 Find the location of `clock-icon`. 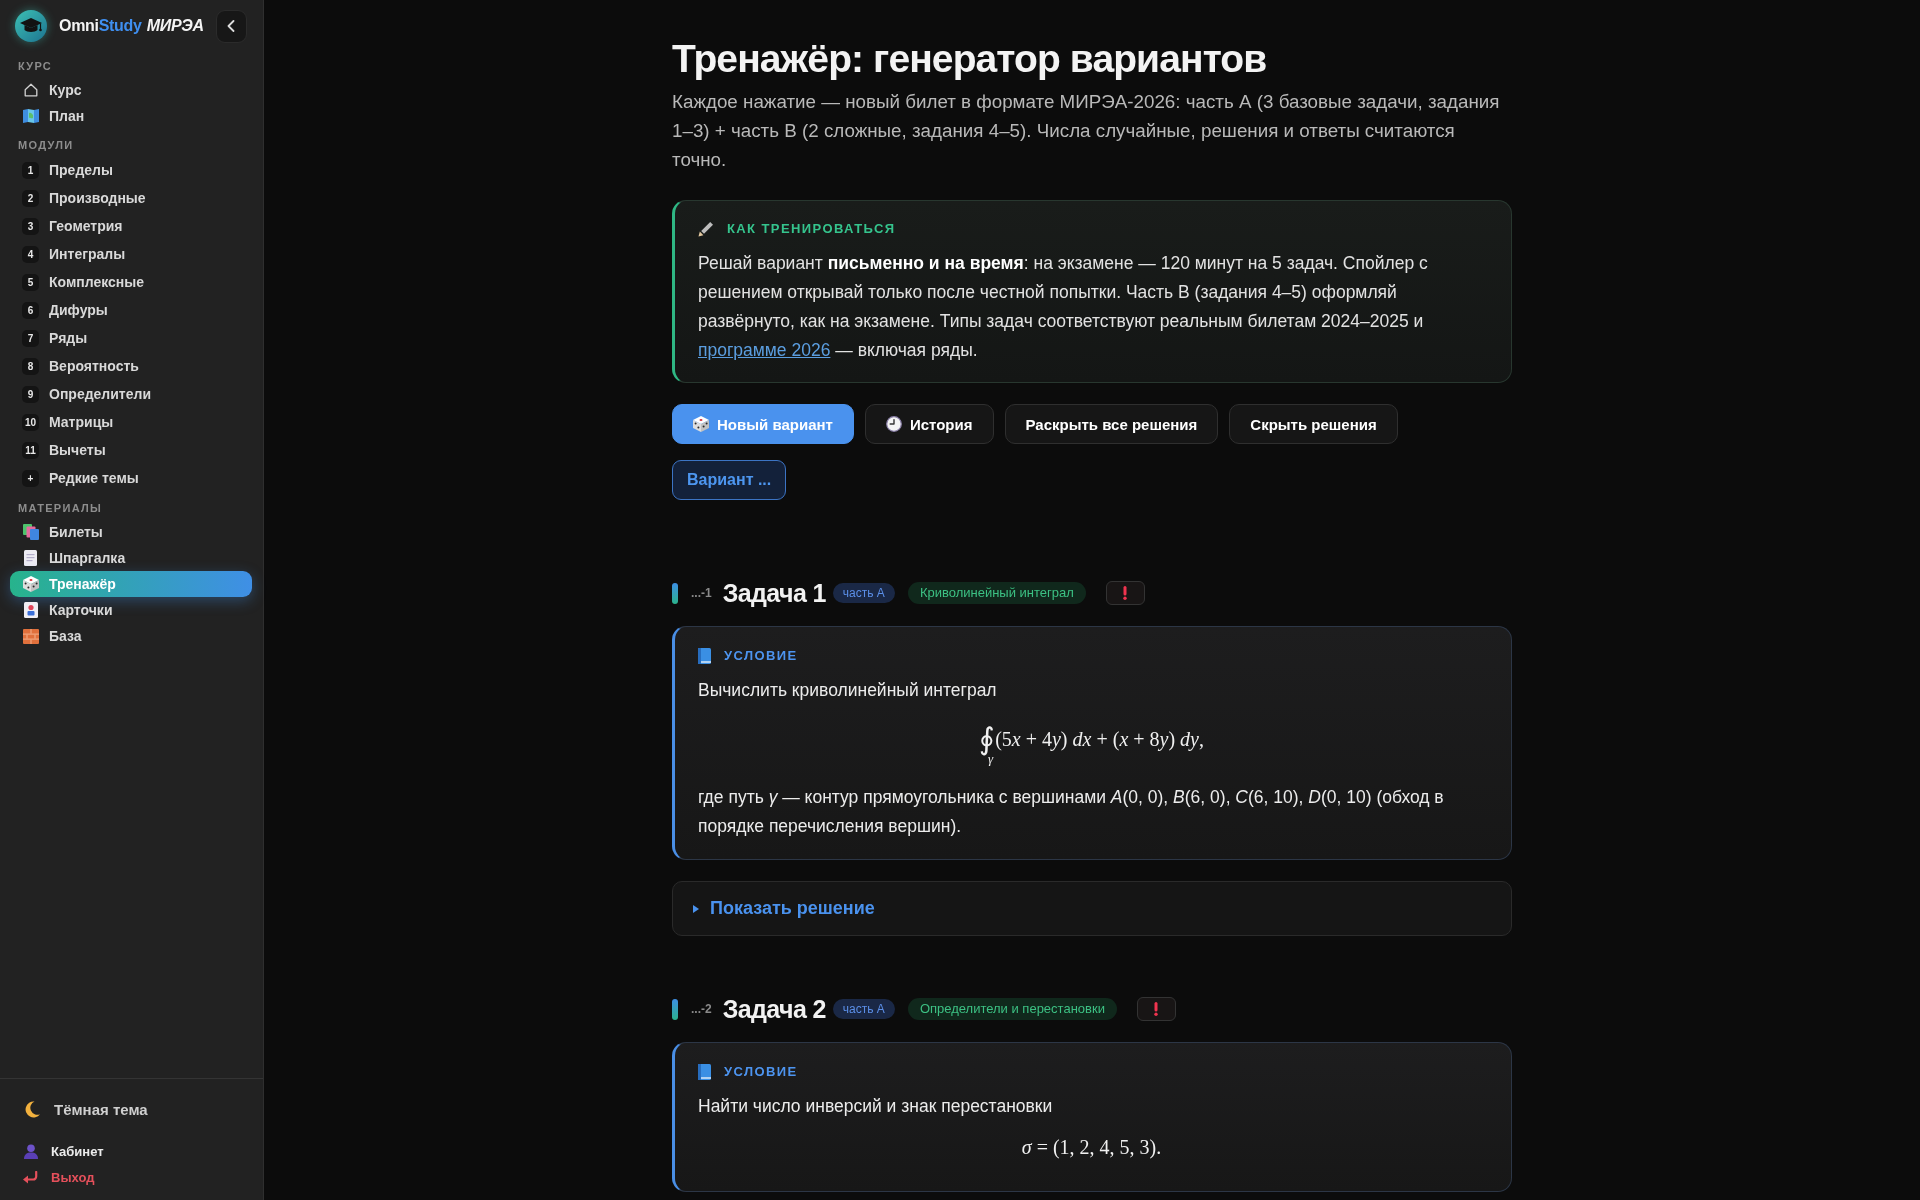

clock-icon is located at coordinates (893, 424).